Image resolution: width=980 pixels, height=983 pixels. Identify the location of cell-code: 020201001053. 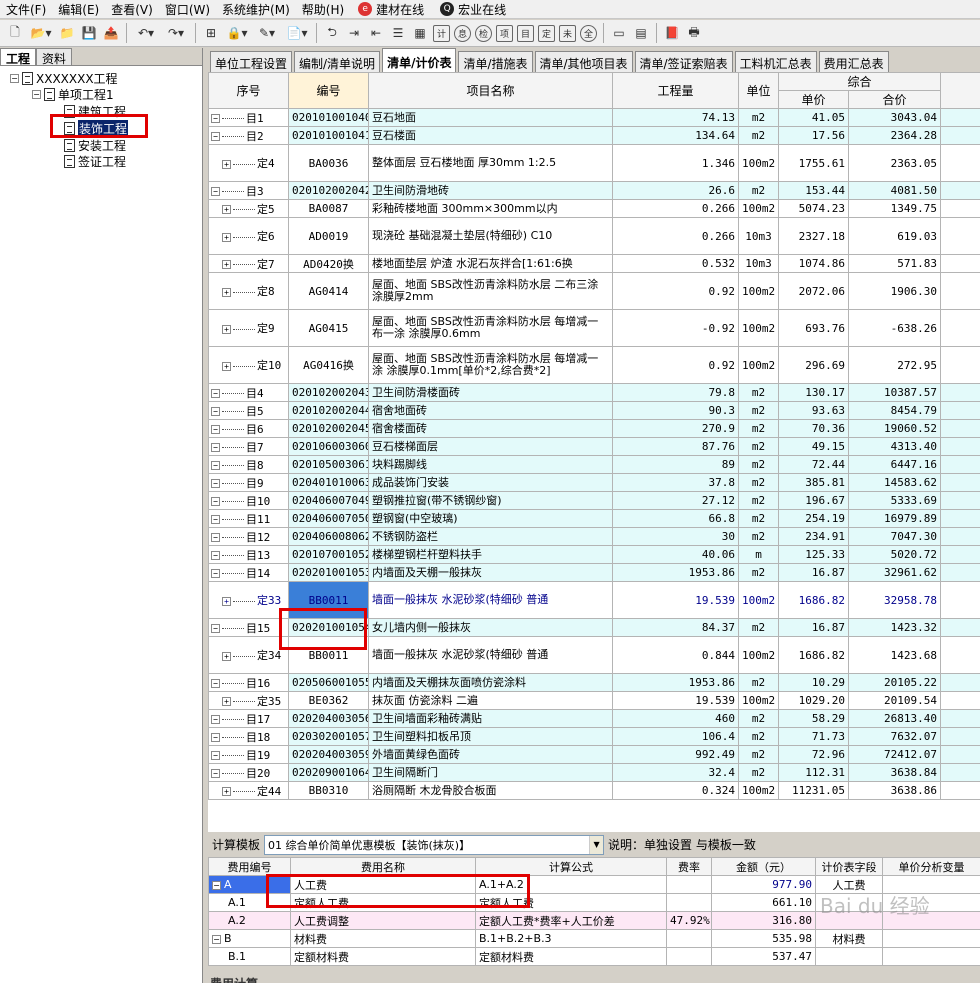
(328, 572).